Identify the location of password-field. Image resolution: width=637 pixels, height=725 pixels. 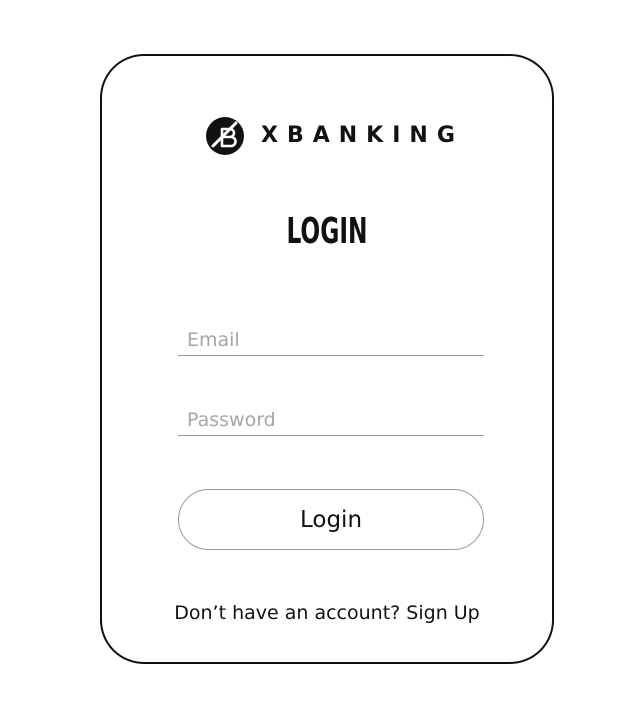
(331, 420).